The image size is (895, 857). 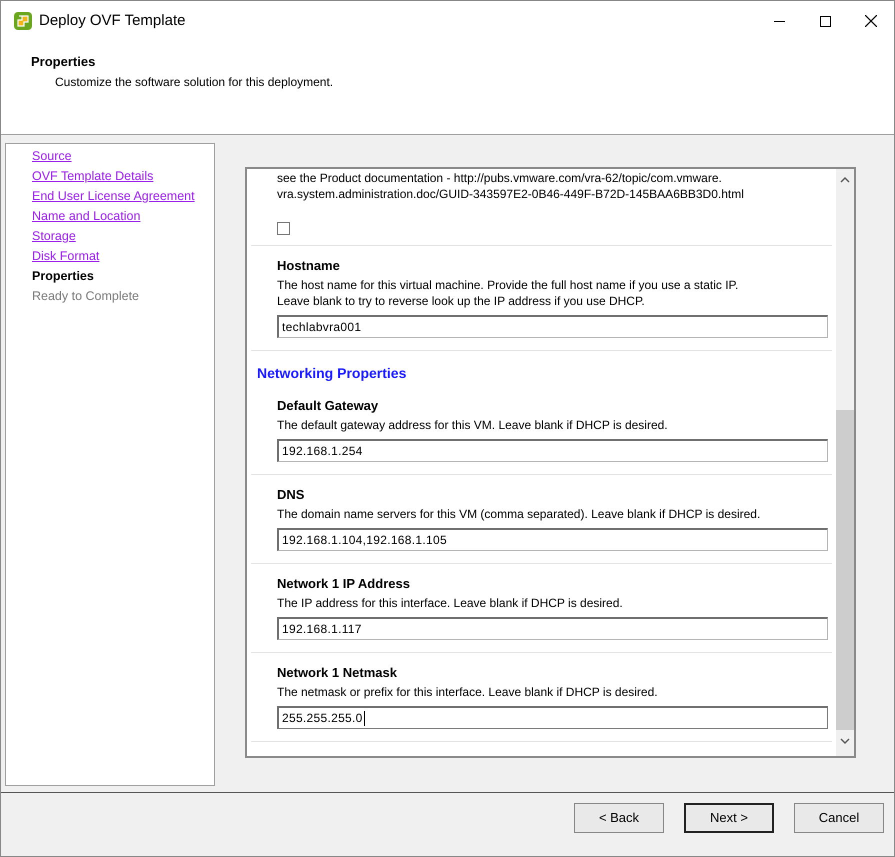 I want to click on property-label: DNS, so click(x=291, y=495).